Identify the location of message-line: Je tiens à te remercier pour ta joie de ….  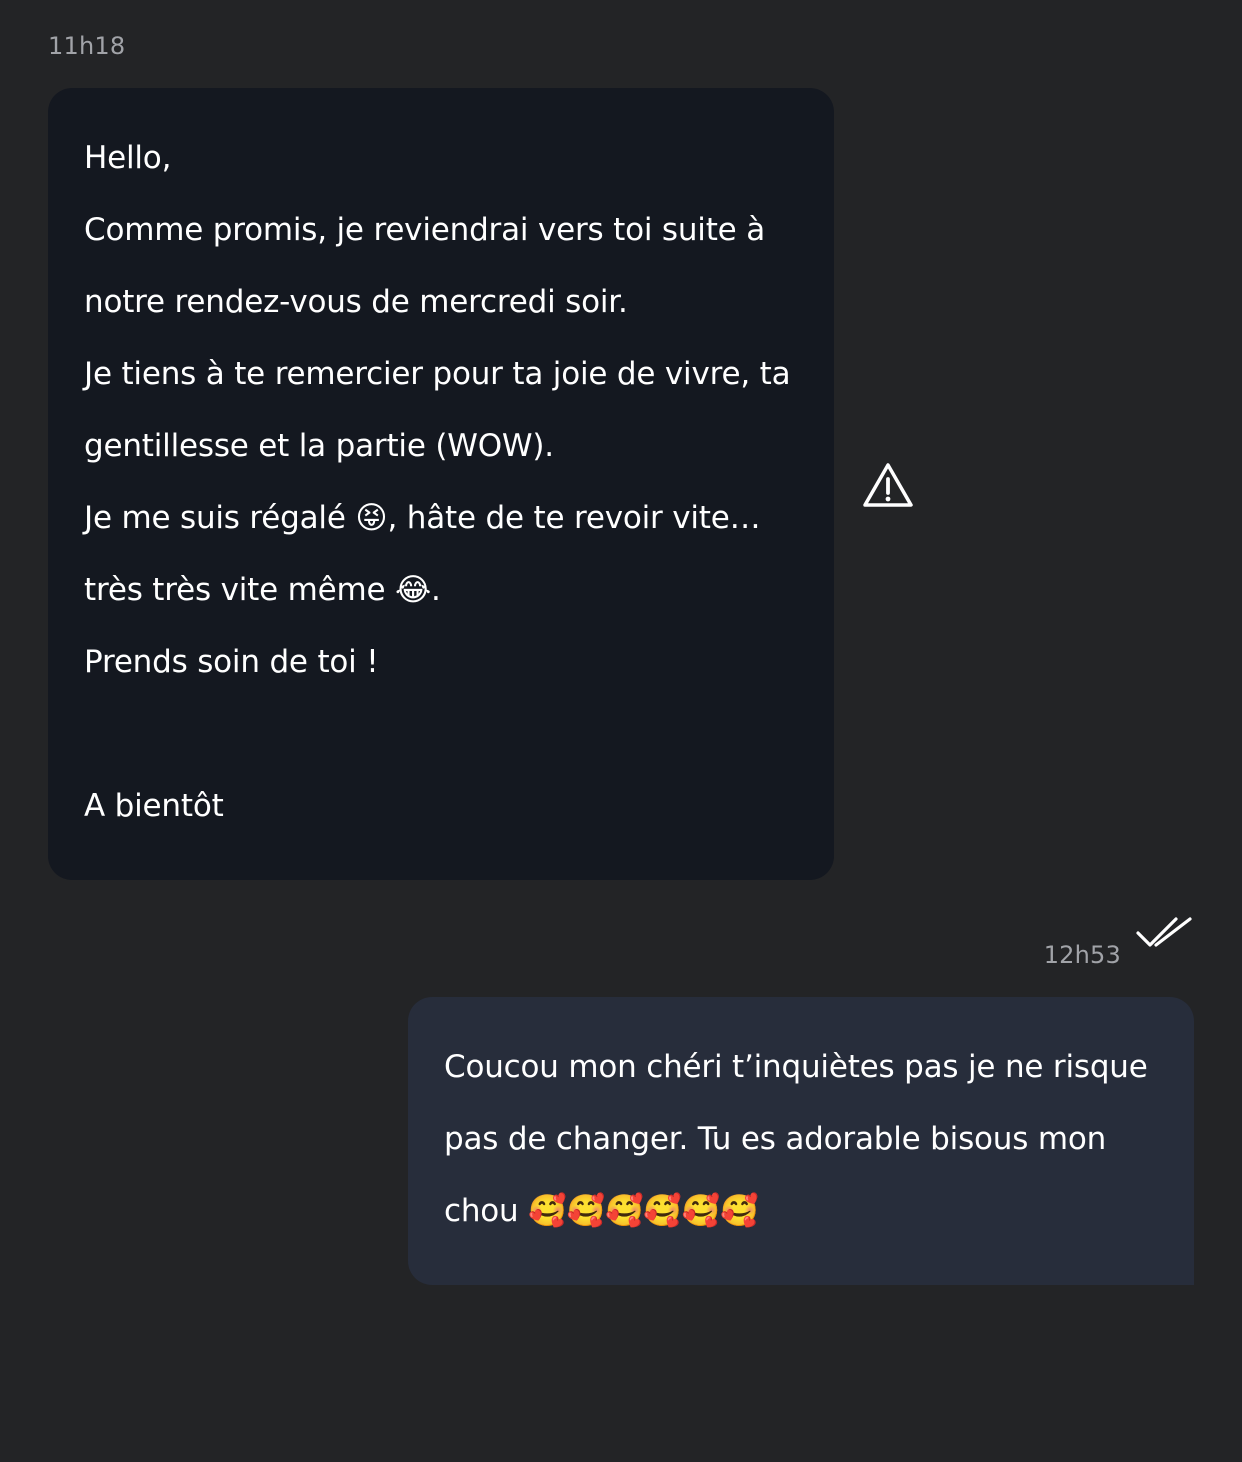
(437, 374).